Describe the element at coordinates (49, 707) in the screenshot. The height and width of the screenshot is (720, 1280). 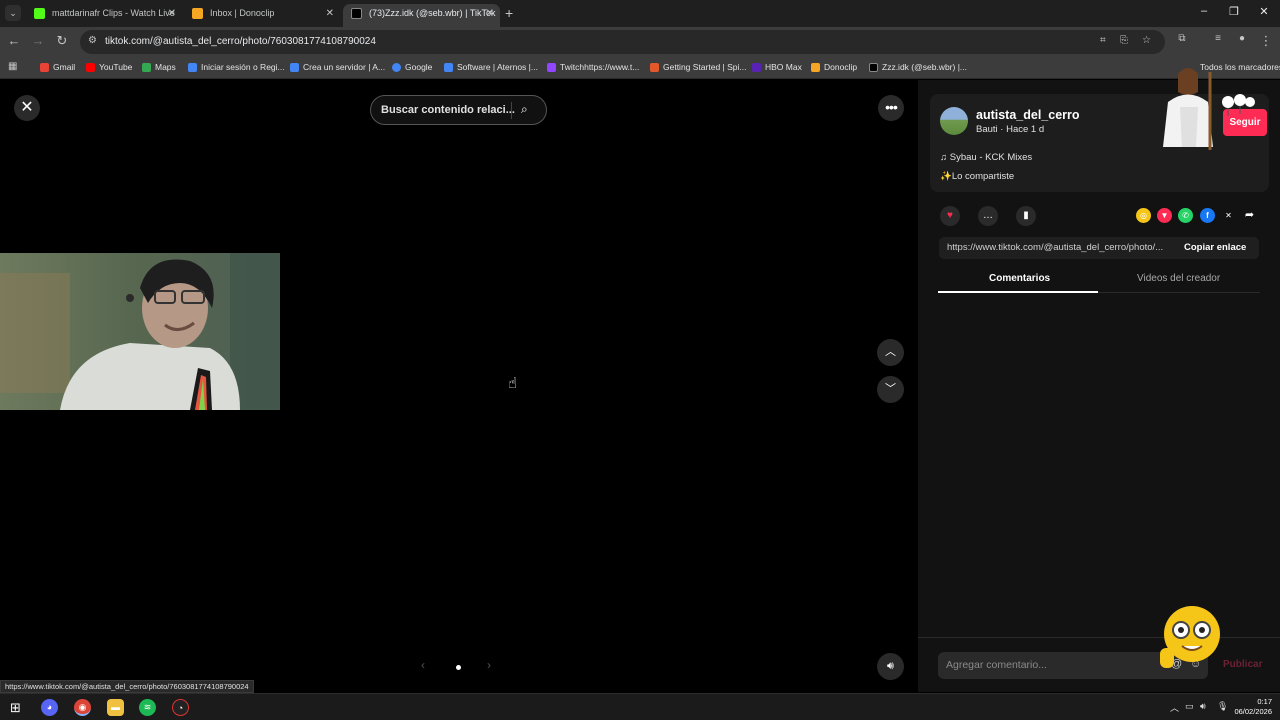
I see `discord-icon: ◕` at that location.